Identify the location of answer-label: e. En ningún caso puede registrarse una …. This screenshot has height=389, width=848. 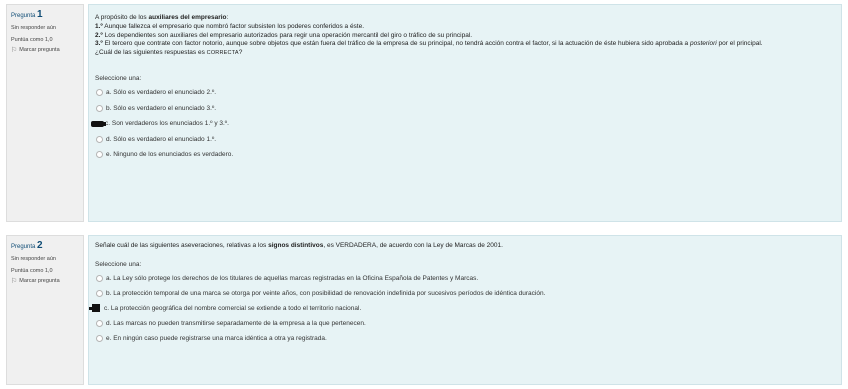
(216, 338).